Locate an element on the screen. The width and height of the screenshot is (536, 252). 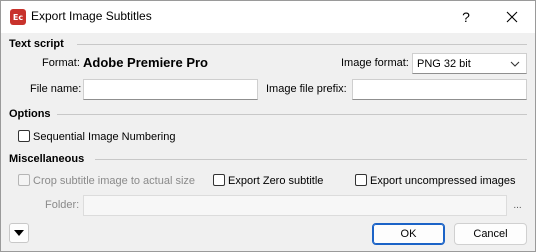
folder-label: Folder: is located at coordinates (62, 205).